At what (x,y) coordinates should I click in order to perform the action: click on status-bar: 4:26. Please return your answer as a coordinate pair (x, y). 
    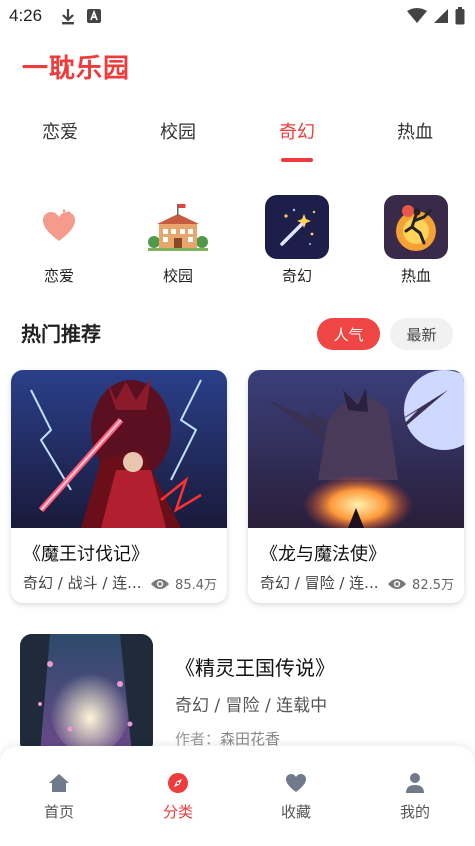
    Looking at the image, I should click on (237, 17).